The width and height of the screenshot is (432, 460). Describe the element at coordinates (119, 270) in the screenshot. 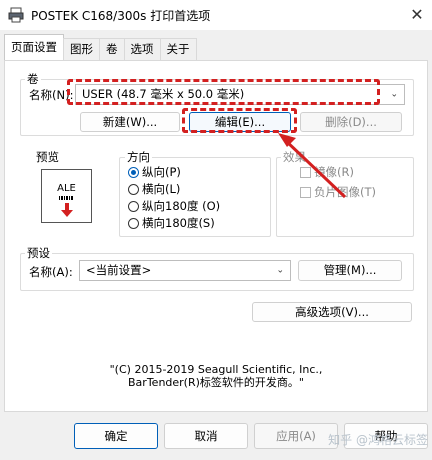

I see `preset-value: <当前设置>` at that location.